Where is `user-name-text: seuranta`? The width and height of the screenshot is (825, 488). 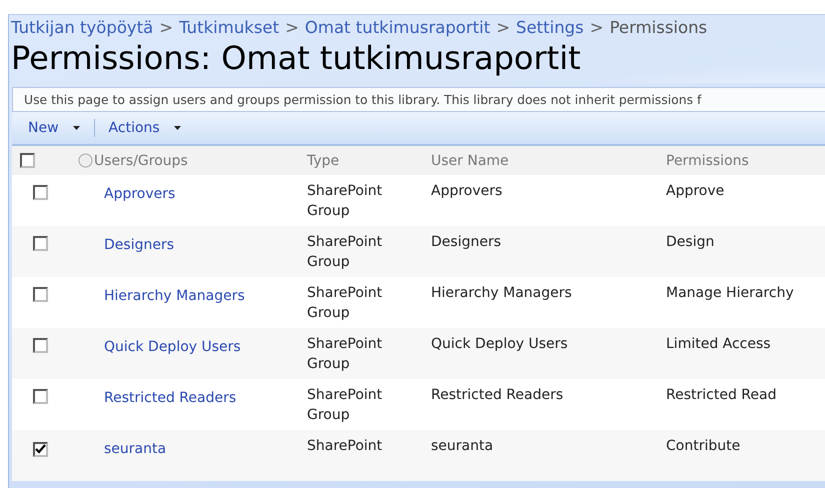
user-name-text: seuranta is located at coordinates (462, 446).